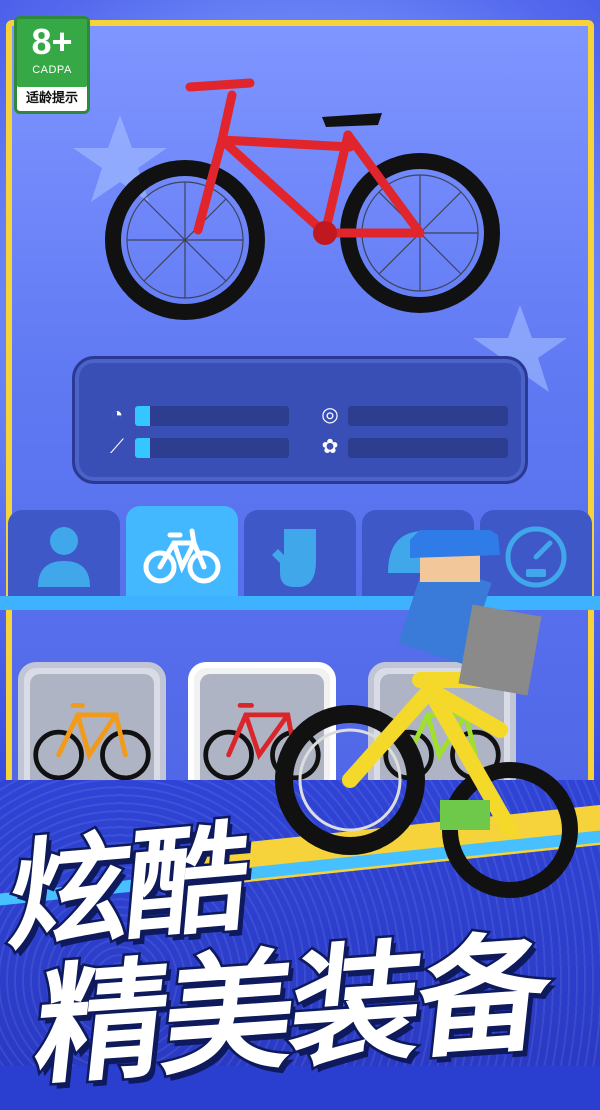 This screenshot has width=600, height=1110. I want to click on stat-coins-track, so click(428, 416).